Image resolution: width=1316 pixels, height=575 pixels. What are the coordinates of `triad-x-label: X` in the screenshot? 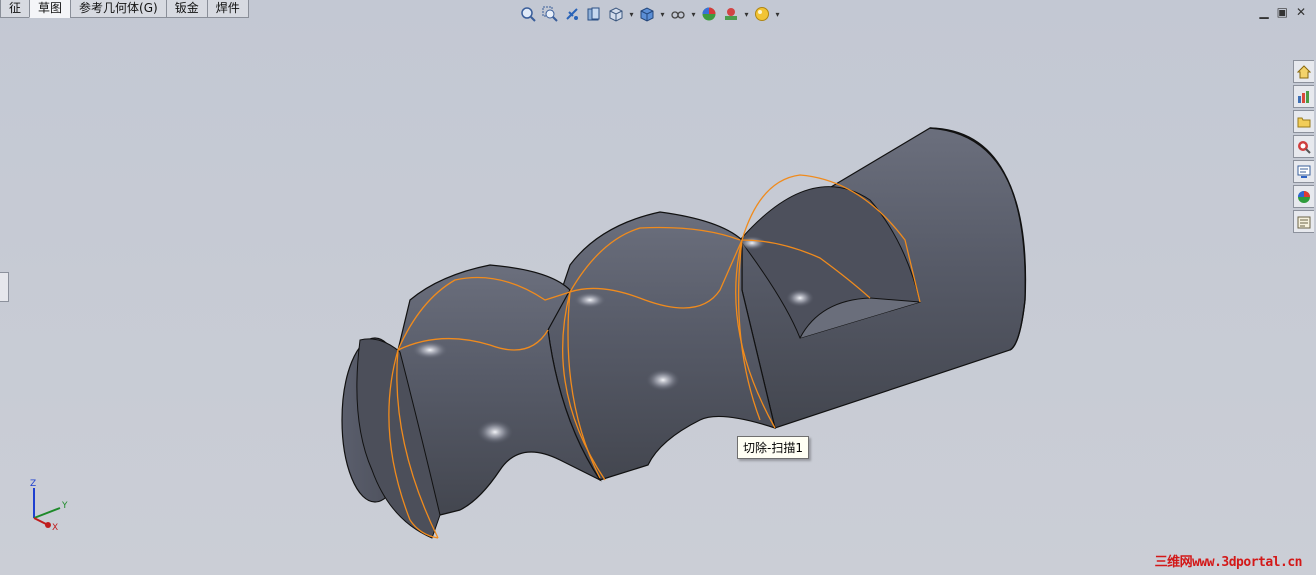 It's located at (55, 528).